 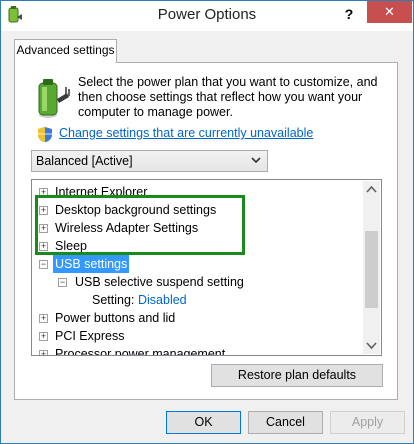 What do you see at coordinates (389, 12) in the screenshot?
I see `close-button: ✕` at bounding box center [389, 12].